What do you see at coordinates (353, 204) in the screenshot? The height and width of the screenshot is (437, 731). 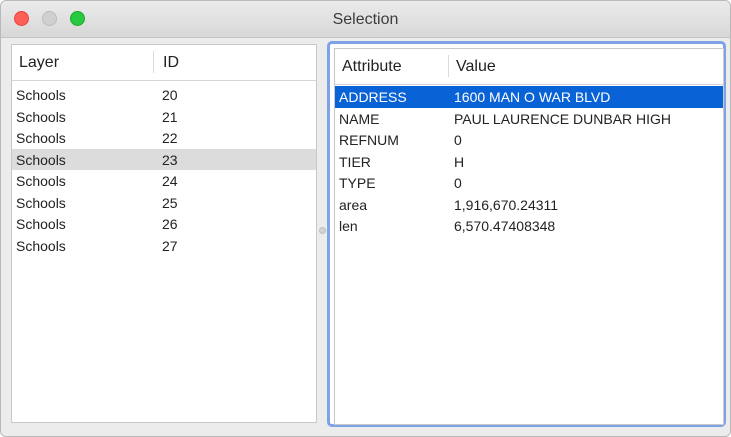 I see `attribute-cell: area` at bounding box center [353, 204].